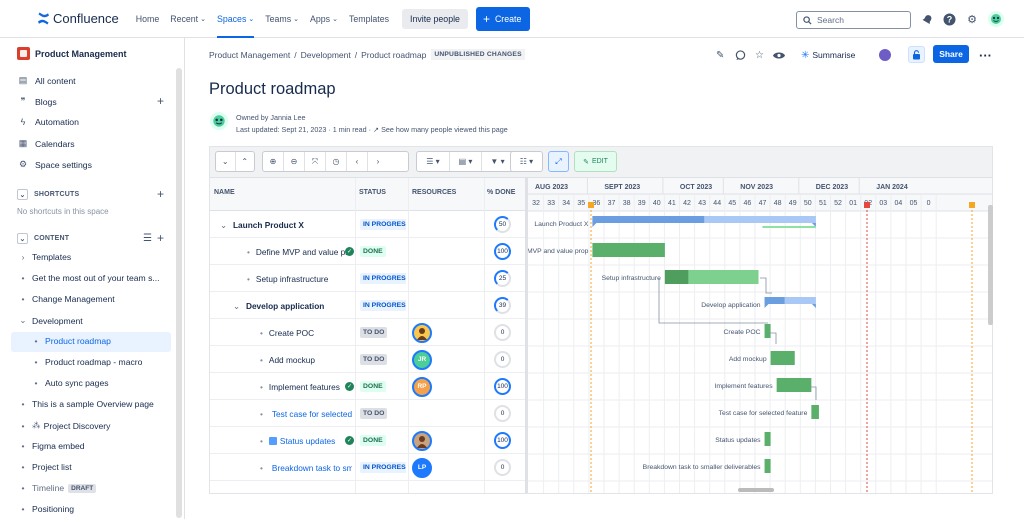 Image resolution: width=1024 pixels, height=519 pixels. Describe the element at coordinates (740, 55) in the screenshot. I see `comment-icon` at that location.